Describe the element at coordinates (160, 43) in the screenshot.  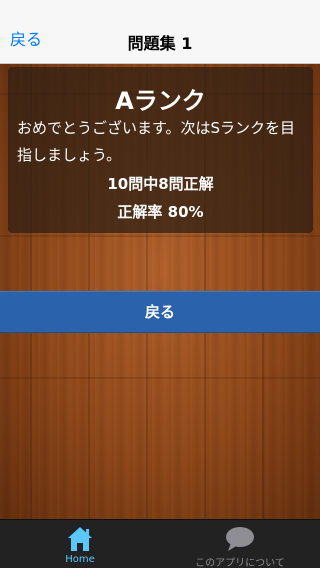
I see `page-title: 問題集 1` at that location.